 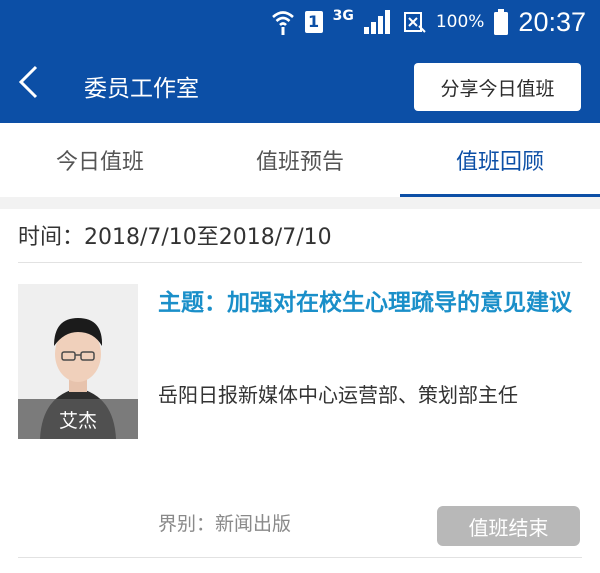 I want to click on tab-duty-preview: 值班预告, so click(x=300, y=160).